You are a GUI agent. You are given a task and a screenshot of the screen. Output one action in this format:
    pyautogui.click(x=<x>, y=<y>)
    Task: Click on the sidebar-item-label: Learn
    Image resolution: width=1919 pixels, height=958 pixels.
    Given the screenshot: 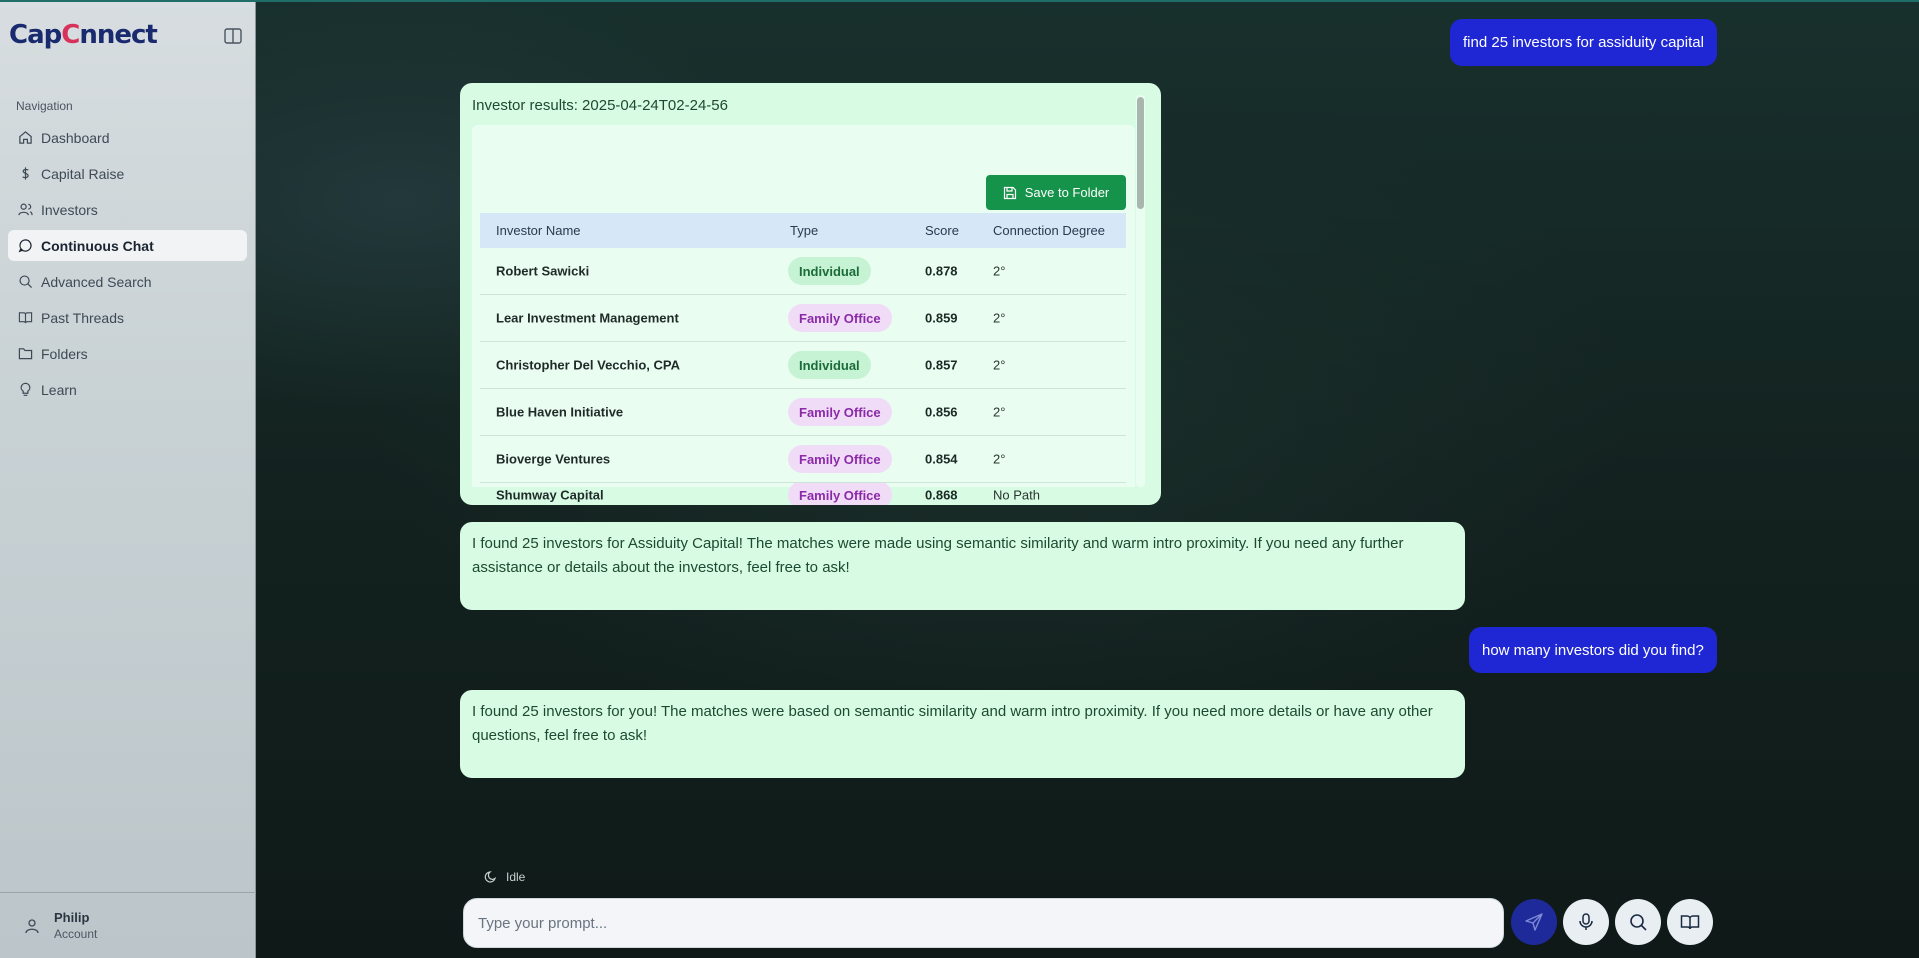 What is the action you would take?
    pyautogui.click(x=59, y=389)
    